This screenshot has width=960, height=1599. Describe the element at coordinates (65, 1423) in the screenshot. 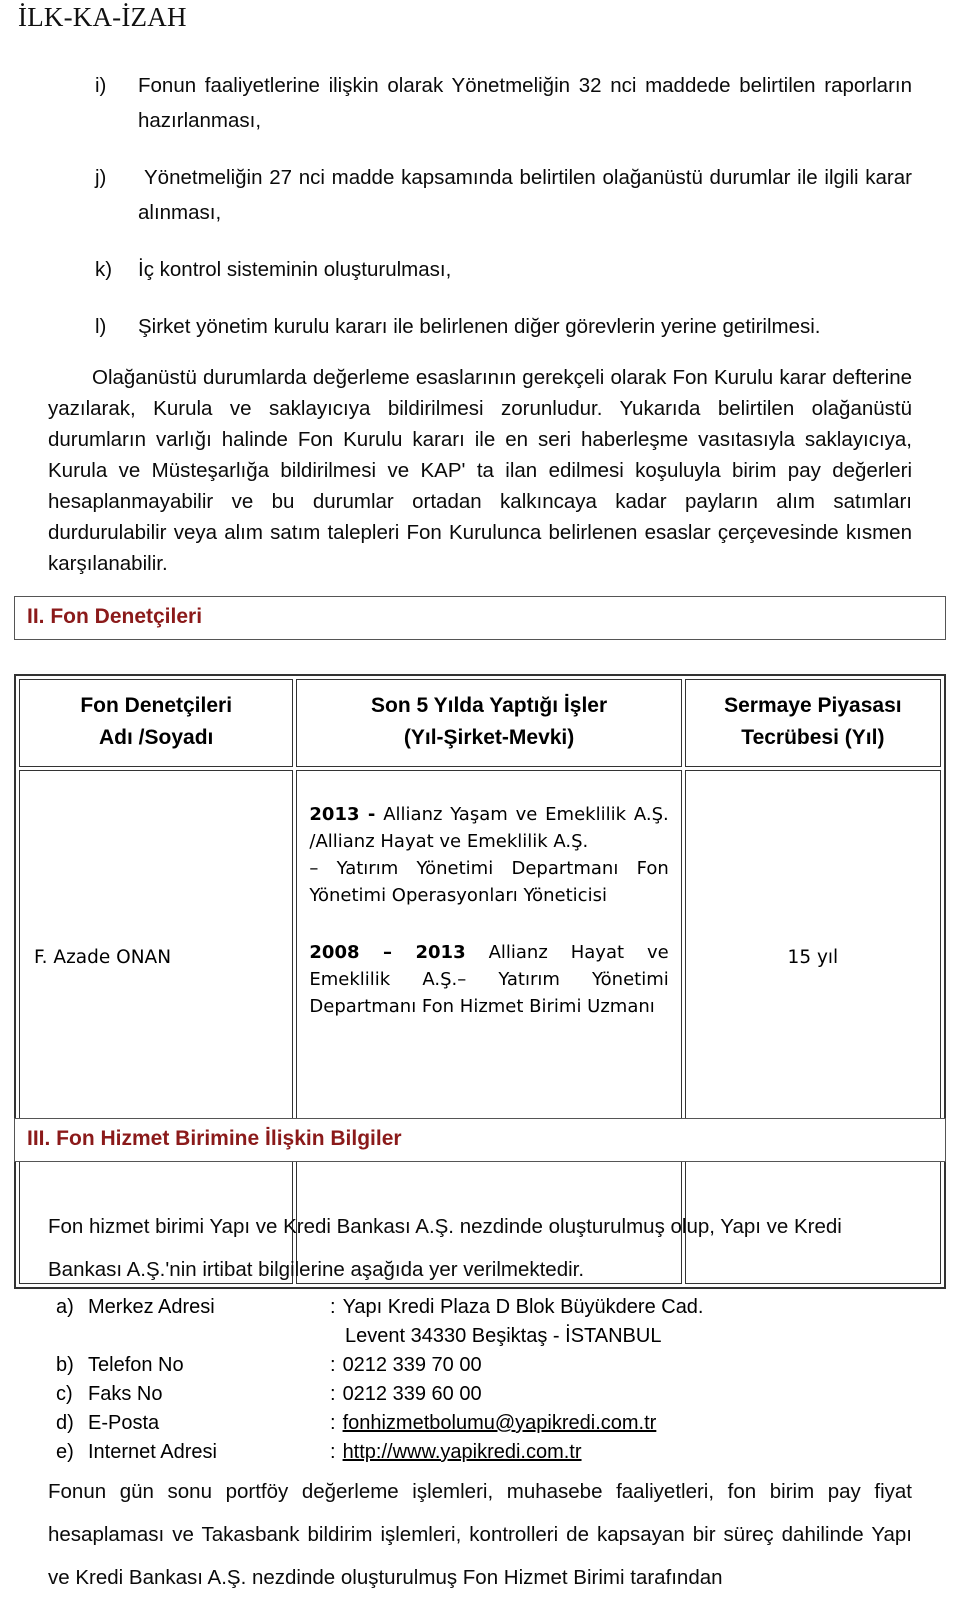

I see `contact-marker: d)` at that location.